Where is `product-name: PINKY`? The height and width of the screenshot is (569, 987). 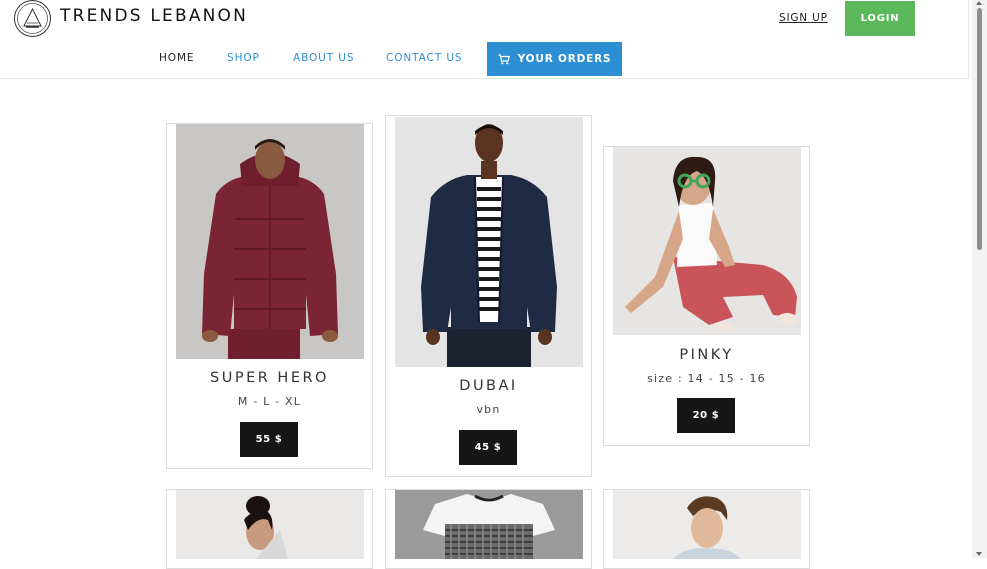
product-name: PINKY is located at coordinates (706, 355).